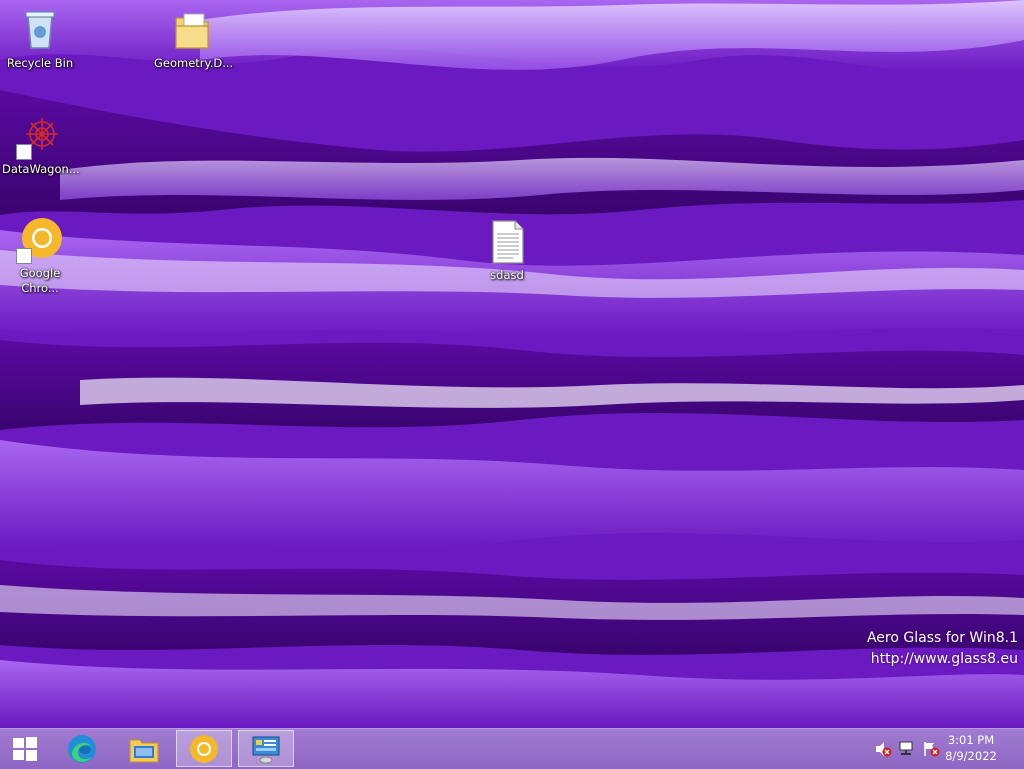  What do you see at coordinates (942, 638) in the screenshot?
I see `watermark-line-1: Aero Glass for Win8.1` at bounding box center [942, 638].